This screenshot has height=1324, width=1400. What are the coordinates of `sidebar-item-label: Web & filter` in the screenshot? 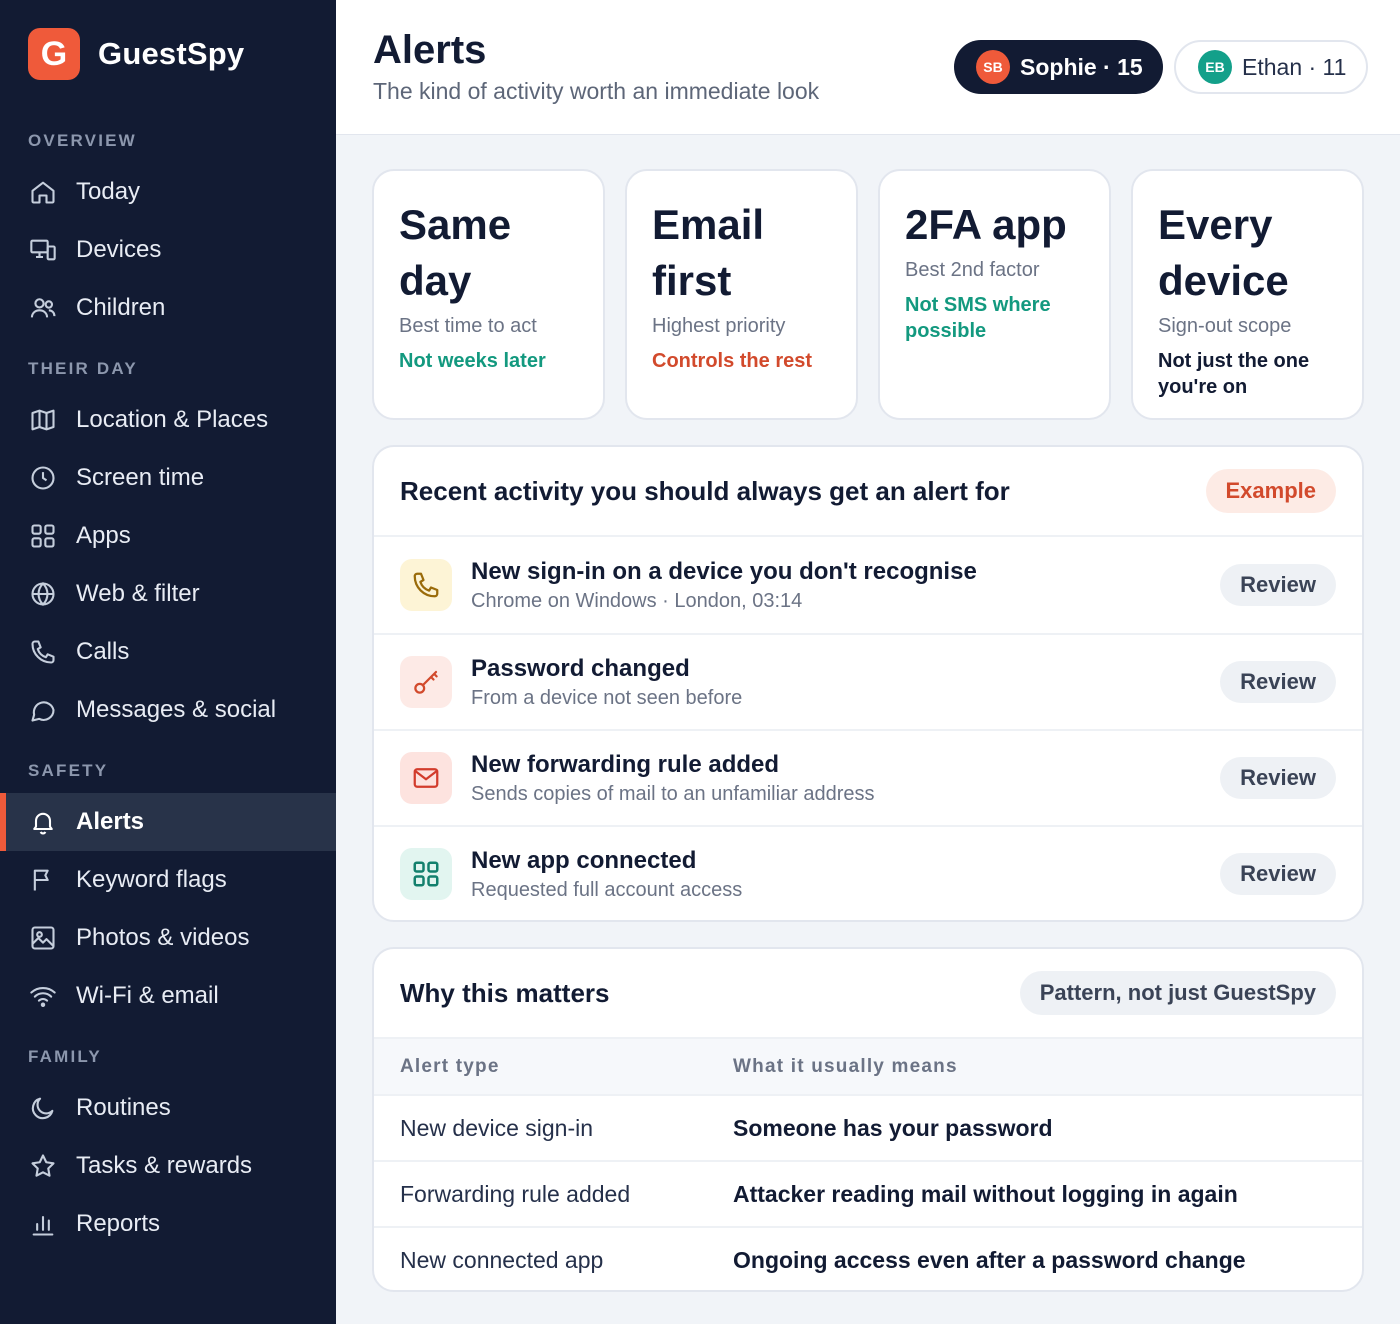 It's located at (138, 593).